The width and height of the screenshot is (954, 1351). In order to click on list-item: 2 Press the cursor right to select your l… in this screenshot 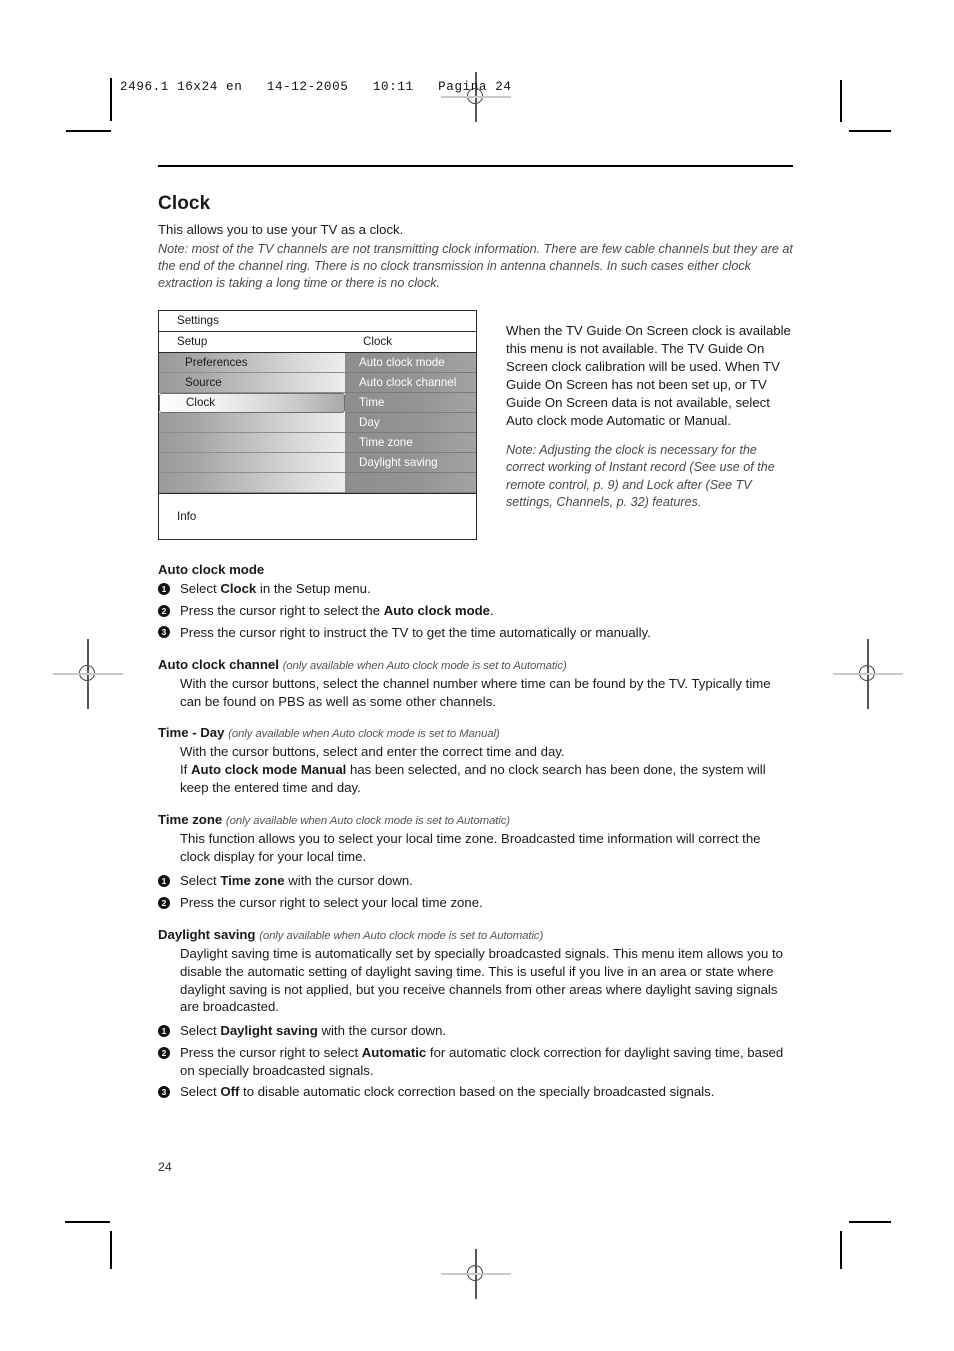, I will do `click(475, 903)`.